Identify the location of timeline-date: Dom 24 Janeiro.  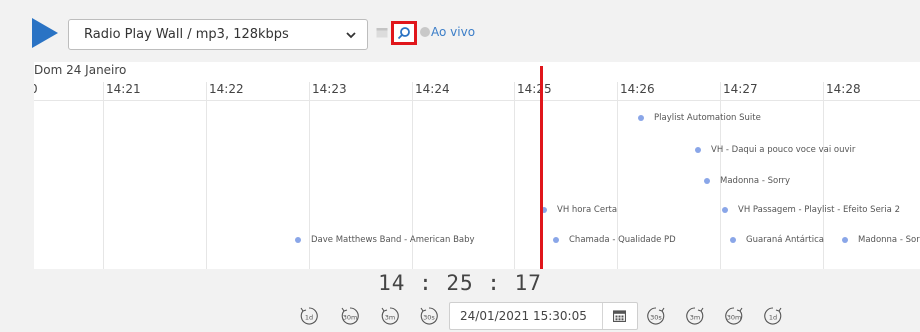
(80, 70).